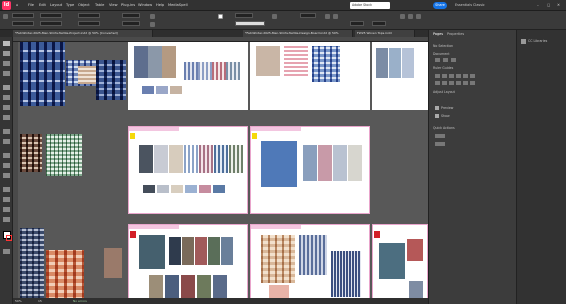 Image resolution: width=566 pixels, height=304 pixels. I want to click on distribute-middle-icon, so click(465, 83).